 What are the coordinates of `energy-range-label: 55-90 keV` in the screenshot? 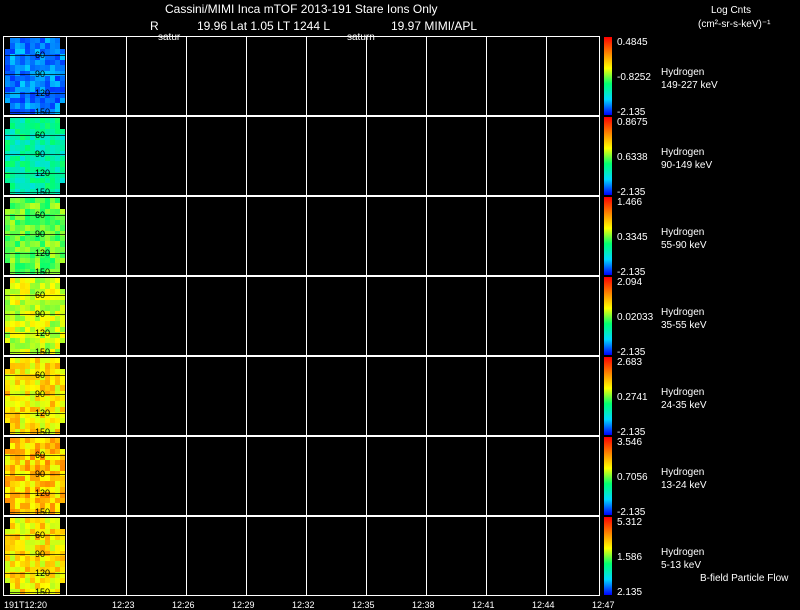 It's located at (684, 245).